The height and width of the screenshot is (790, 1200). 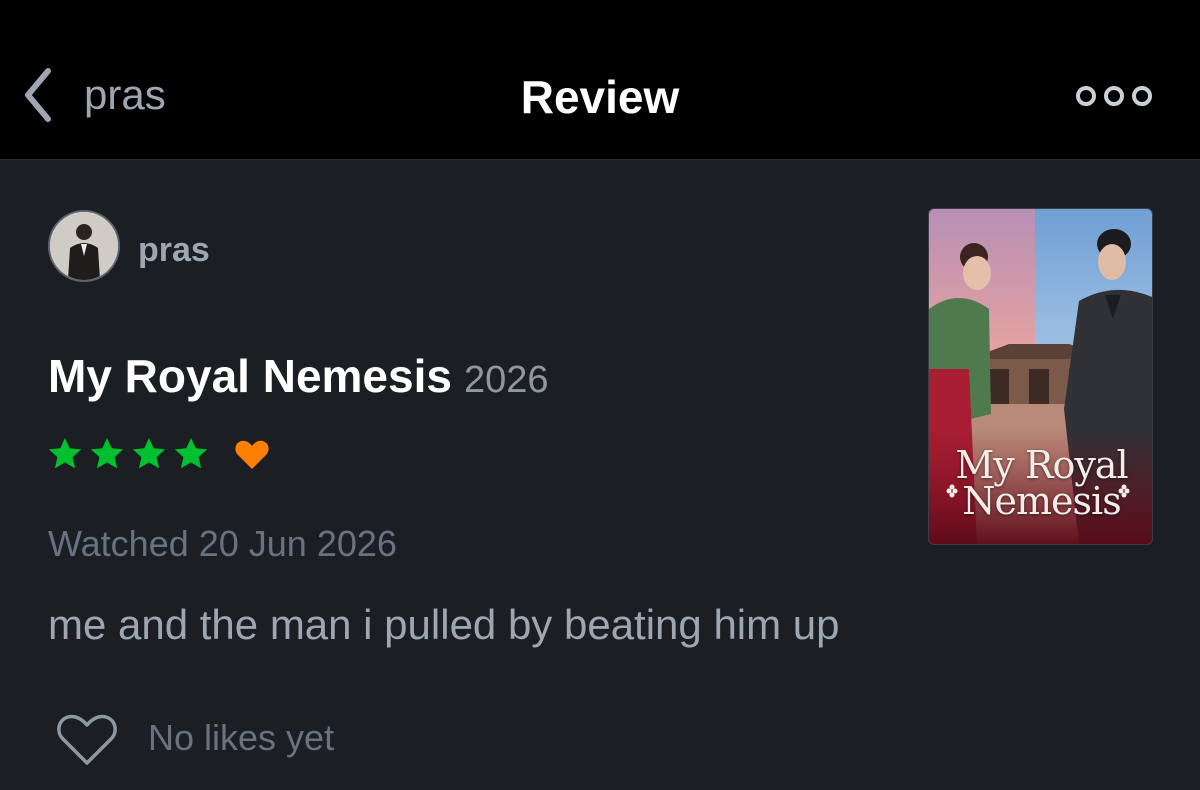 I want to click on heart-filled-icon, so click(x=252, y=454).